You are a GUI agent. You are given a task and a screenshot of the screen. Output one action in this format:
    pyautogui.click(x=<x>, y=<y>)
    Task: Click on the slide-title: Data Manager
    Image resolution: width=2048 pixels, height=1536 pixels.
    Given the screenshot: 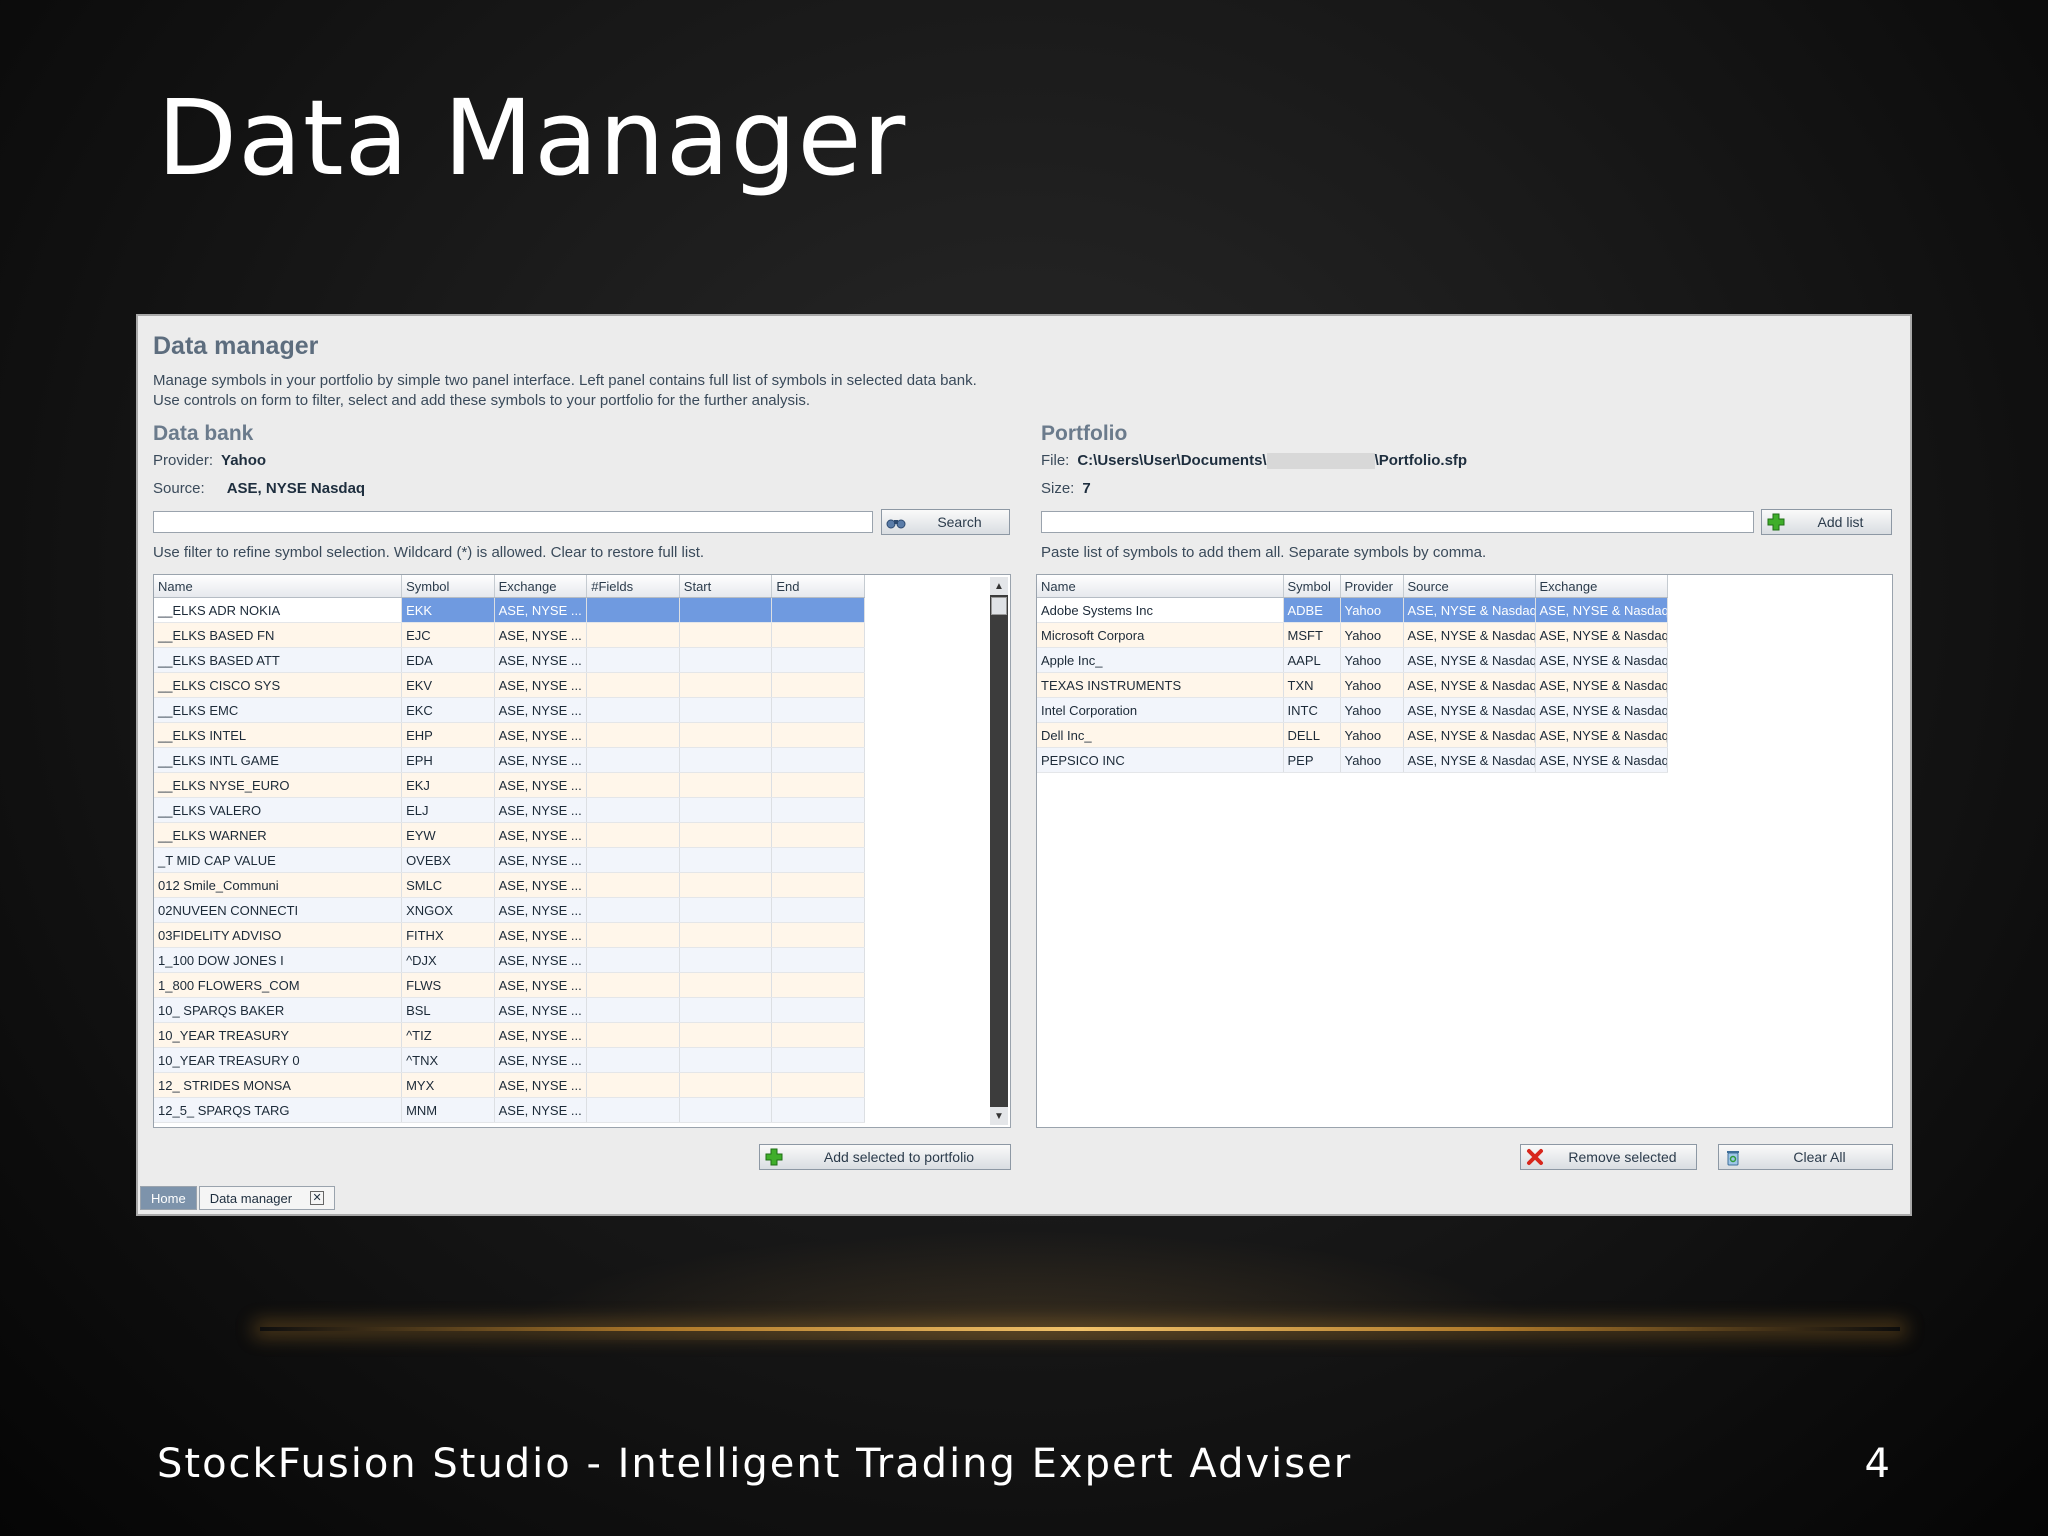 What is the action you would take?
    pyautogui.click(x=532, y=138)
    